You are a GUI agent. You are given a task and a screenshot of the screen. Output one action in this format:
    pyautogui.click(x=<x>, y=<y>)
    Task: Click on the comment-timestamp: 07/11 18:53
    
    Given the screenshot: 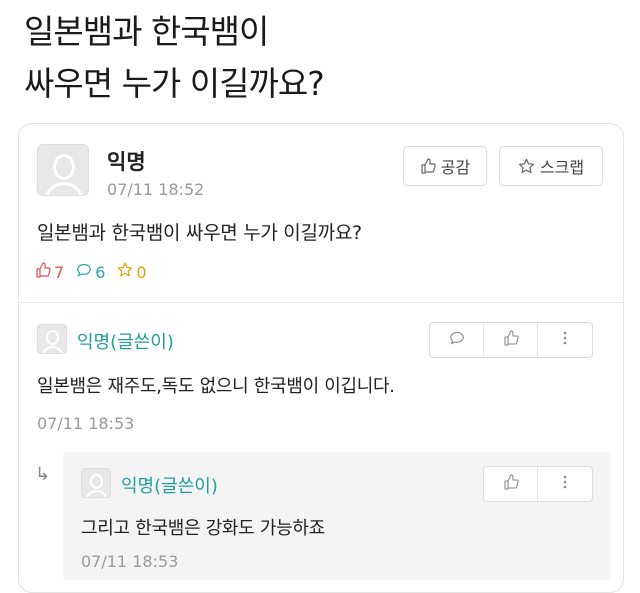 What is the action you would take?
    pyautogui.click(x=86, y=423)
    